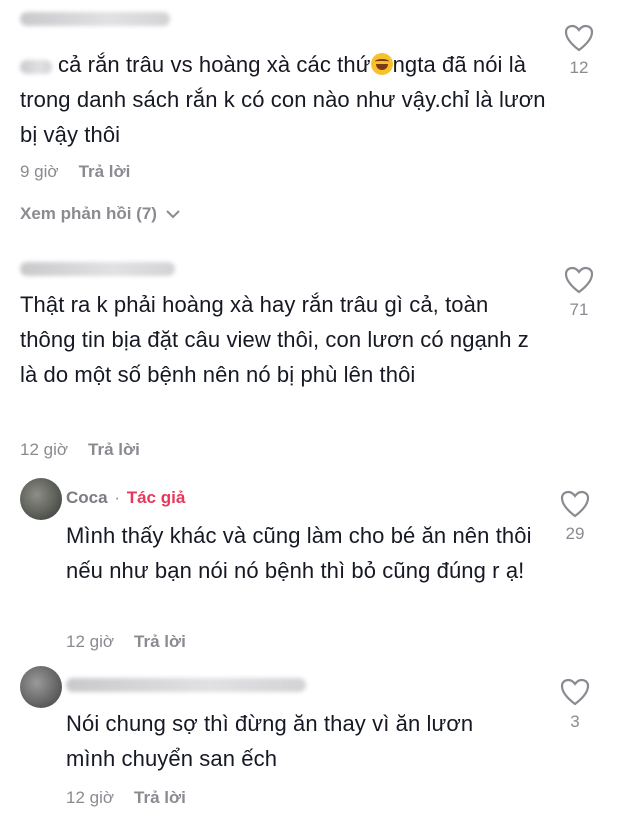 This screenshot has height=822, width=620. Describe the element at coordinates (156, 497) in the screenshot. I see `author-badge: Tác giả` at that location.